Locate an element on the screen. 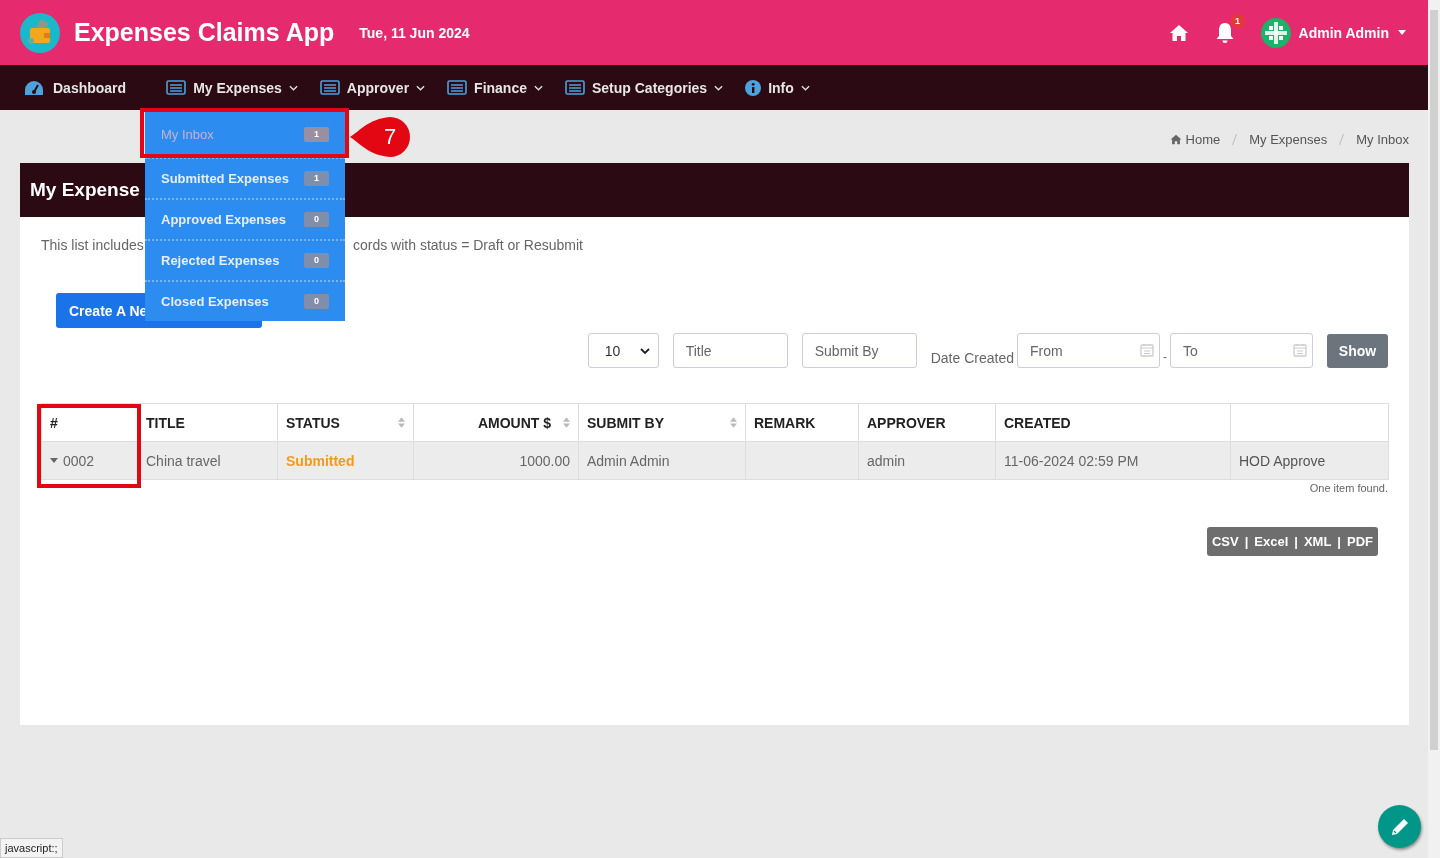 The width and height of the screenshot is (1440, 858). step-callout: 7 is located at coordinates (381, 137).